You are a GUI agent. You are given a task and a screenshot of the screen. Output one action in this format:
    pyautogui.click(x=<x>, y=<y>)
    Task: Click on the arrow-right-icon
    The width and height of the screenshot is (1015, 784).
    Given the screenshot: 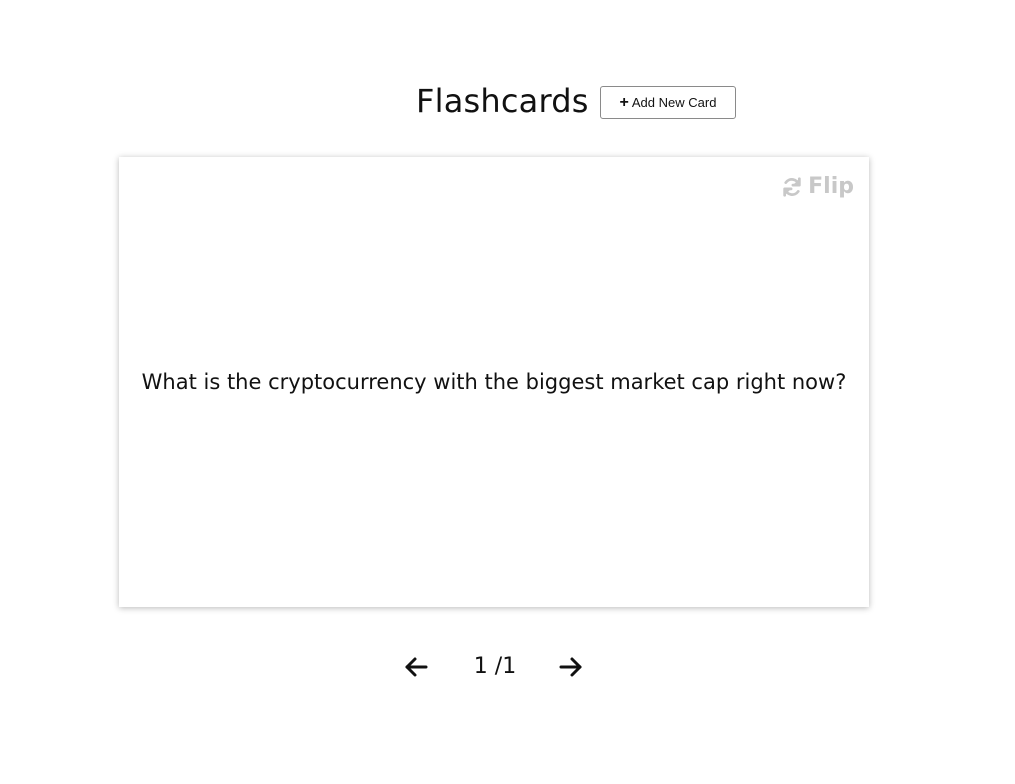 What is the action you would take?
    pyautogui.click(x=571, y=667)
    